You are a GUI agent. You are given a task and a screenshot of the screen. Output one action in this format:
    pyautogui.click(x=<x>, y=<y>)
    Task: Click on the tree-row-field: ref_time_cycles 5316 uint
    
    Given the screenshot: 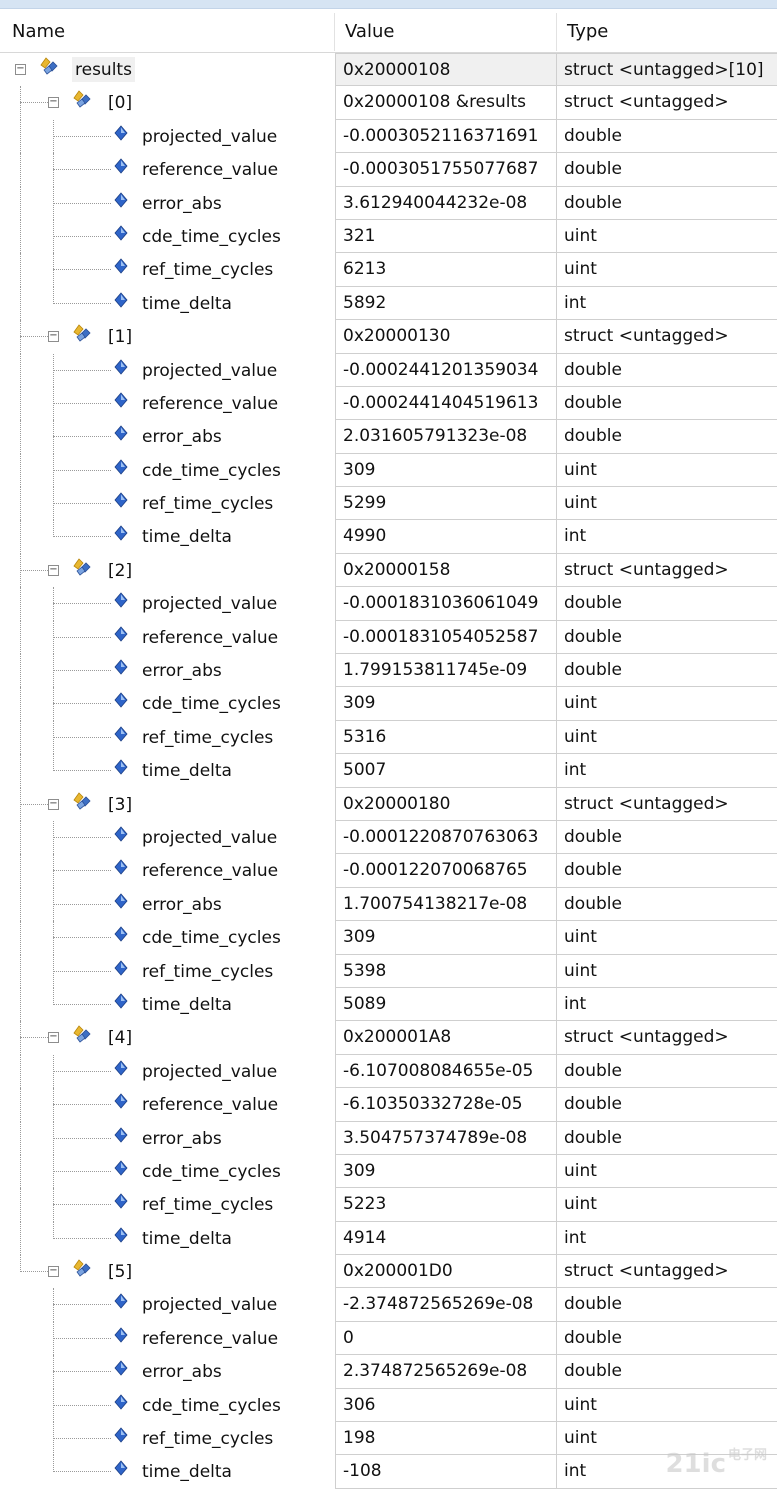 What is the action you would take?
    pyautogui.click(x=388, y=737)
    